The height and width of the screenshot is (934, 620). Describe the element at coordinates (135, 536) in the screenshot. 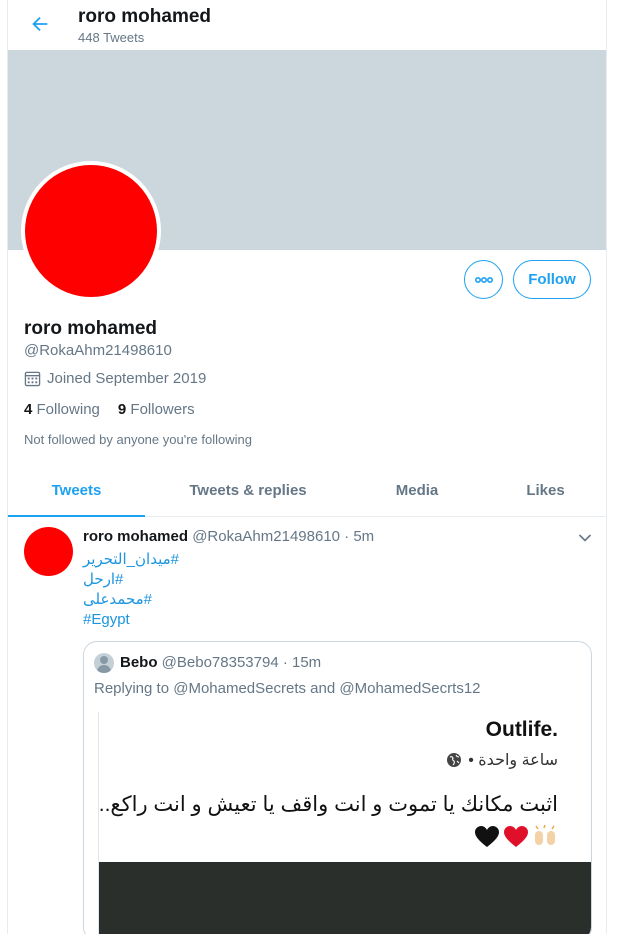

I see `tweet-author-name: roro mohamed` at that location.